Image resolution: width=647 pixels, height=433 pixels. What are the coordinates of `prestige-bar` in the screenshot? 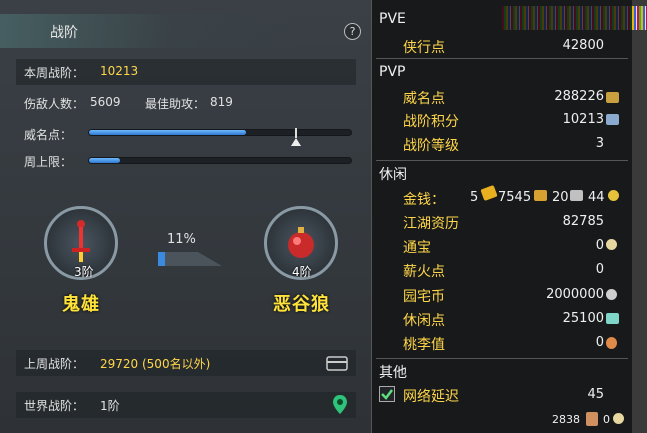 It's located at (220, 132).